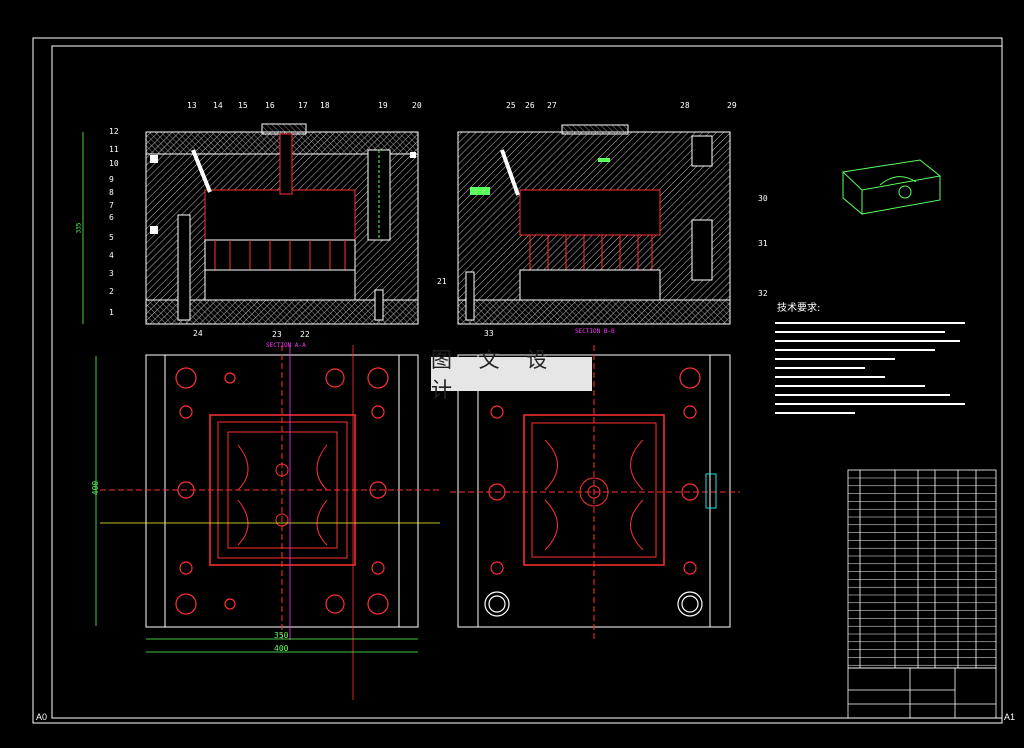 The image size is (1024, 748). What do you see at coordinates (286, 345) in the screenshot?
I see `section-aa-label: SECTION A-A` at bounding box center [286, 345].